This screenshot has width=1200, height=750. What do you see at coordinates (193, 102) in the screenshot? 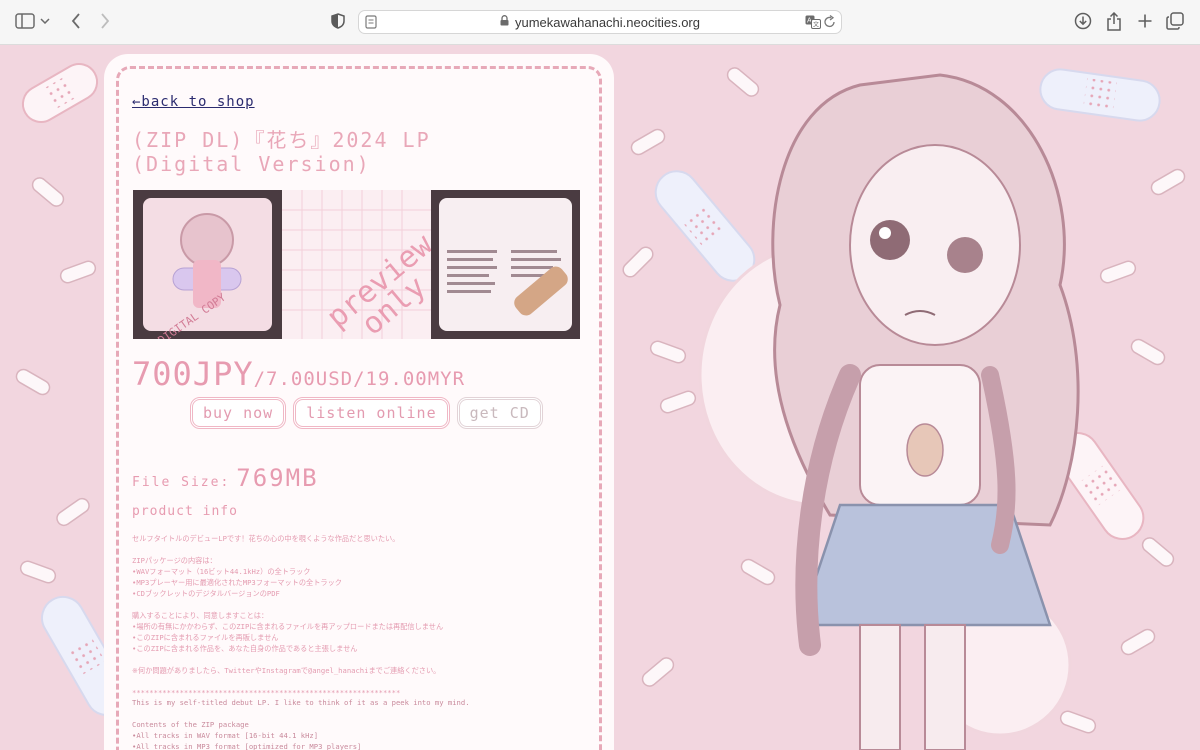
I see `back-to-shop-link: ←back to shop` at bounding box center [193, 102].